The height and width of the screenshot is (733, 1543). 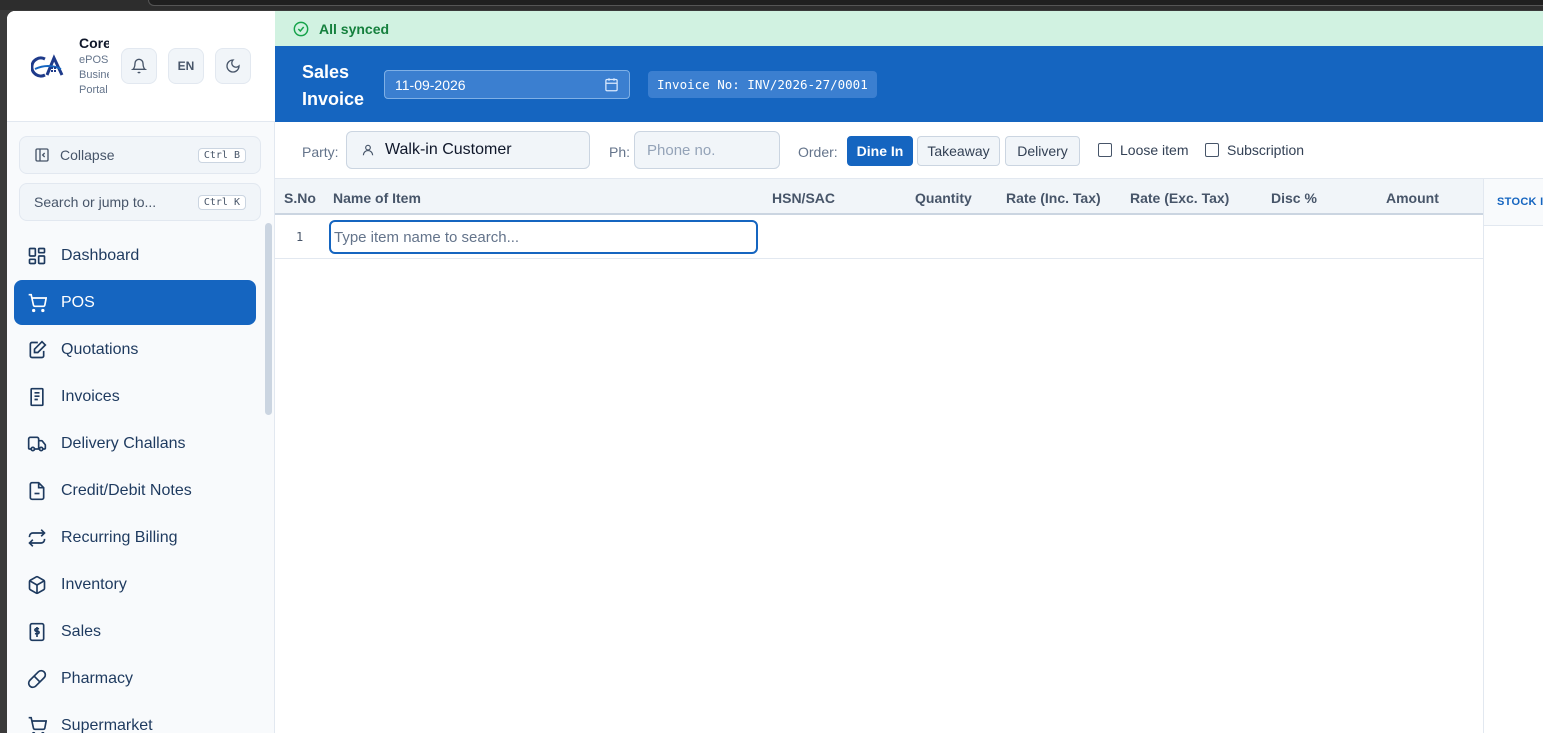 What do you see at coordinates (879, 237) in the screenshot?
I see `table-row: 1` at bounding box center [879, 237].